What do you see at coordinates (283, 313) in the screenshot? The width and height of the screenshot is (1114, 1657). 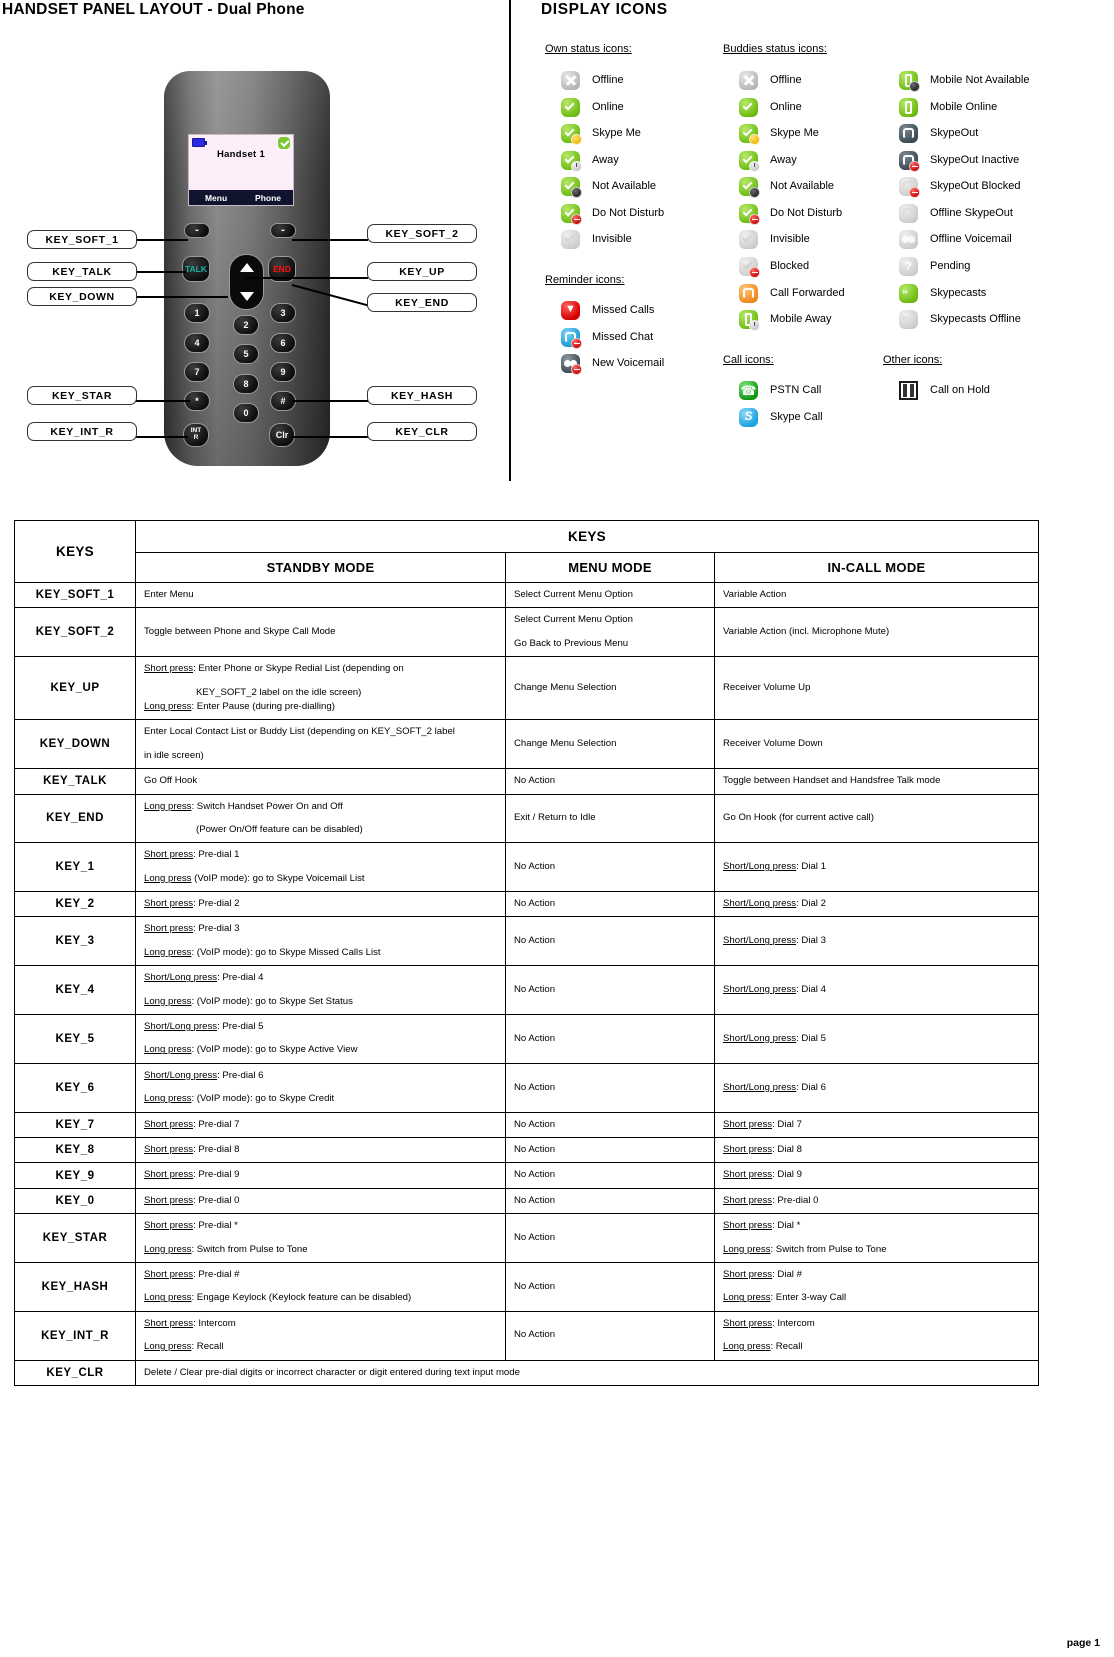 I see `button-3: 3` at bounding box center [283, 313].